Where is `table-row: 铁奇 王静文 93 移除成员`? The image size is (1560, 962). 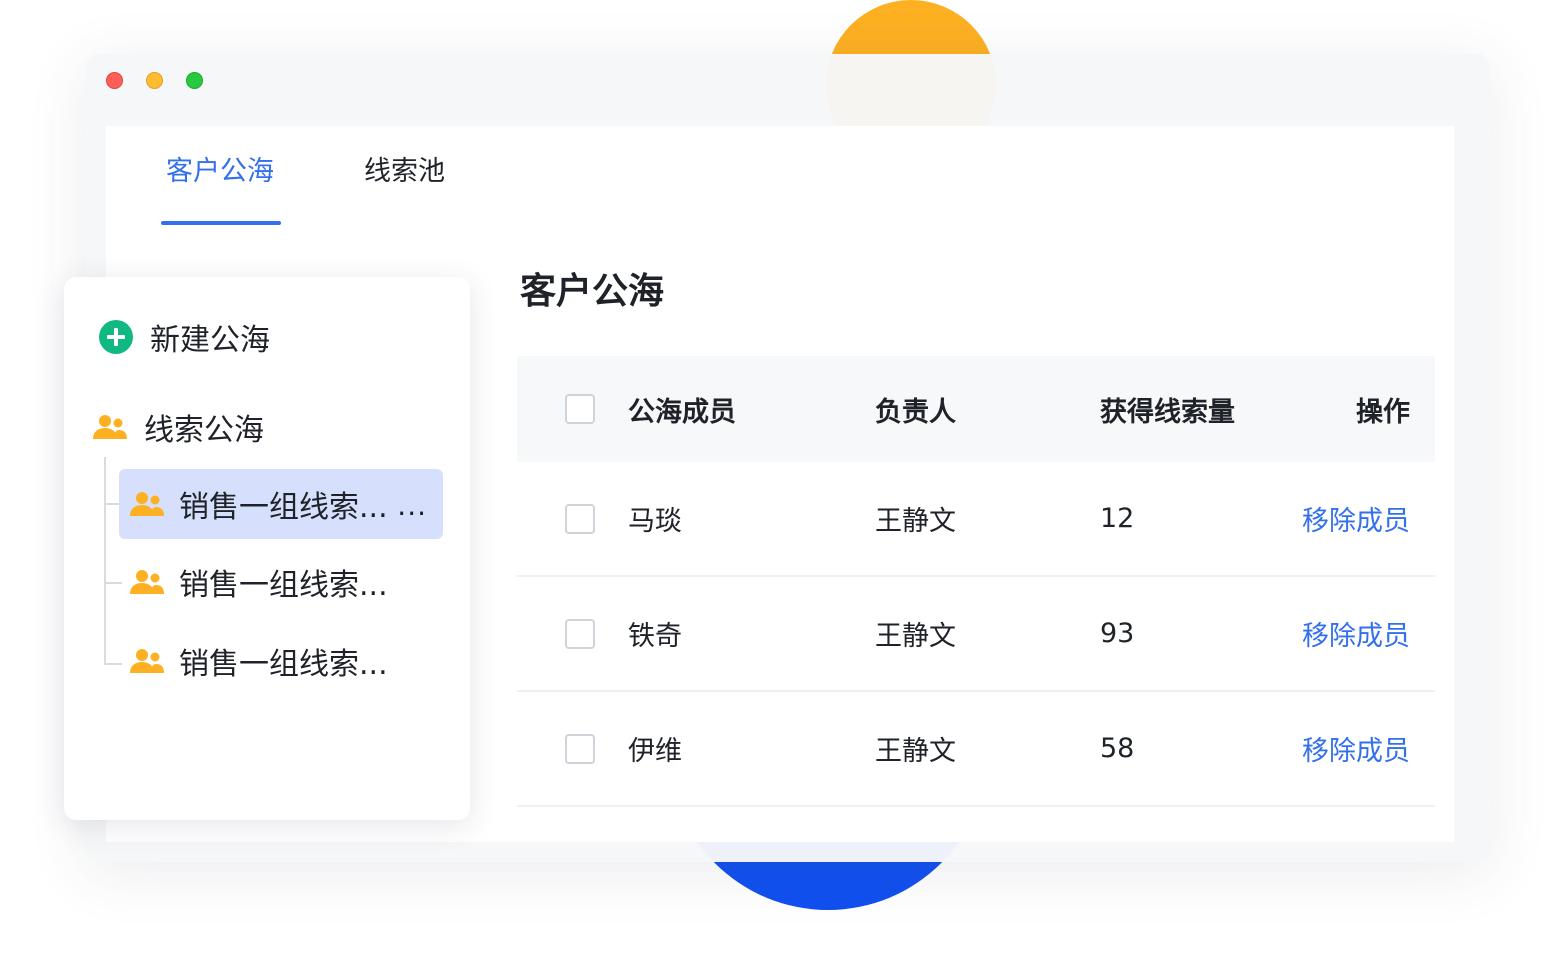
table-row: 铁奇 王静文 93 移除成员 is located at coordinates (976, 634).